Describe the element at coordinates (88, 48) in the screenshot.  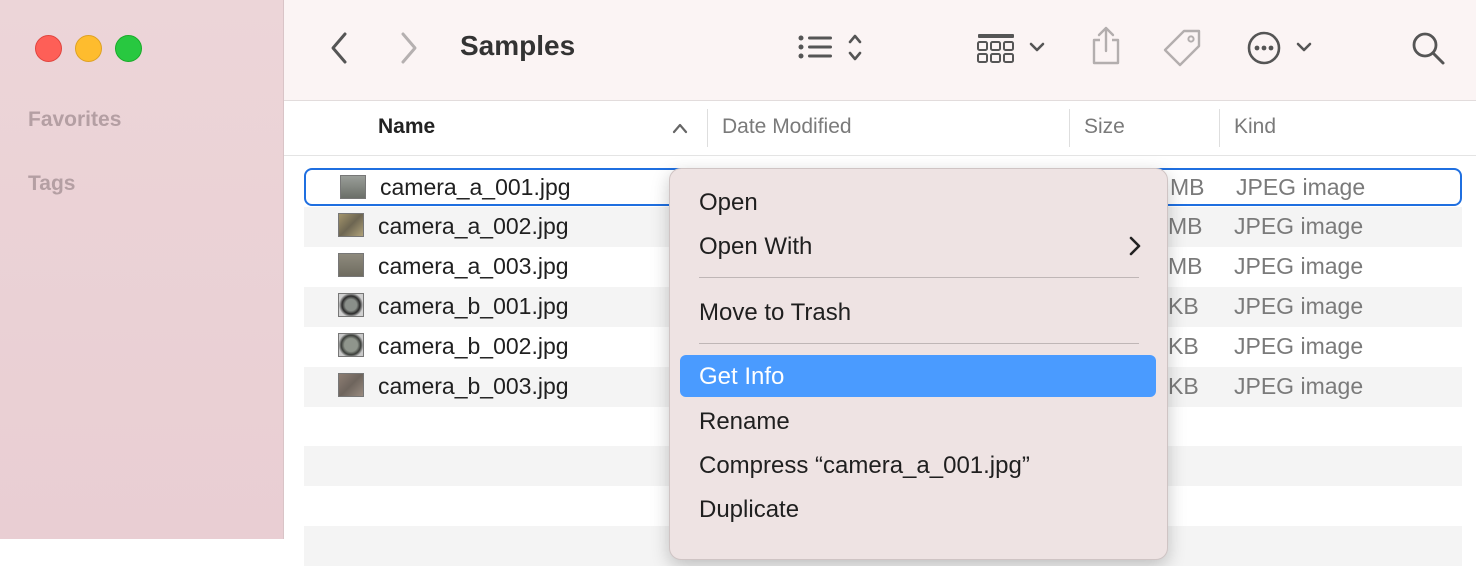
I see `minimize-window-button` at that location.